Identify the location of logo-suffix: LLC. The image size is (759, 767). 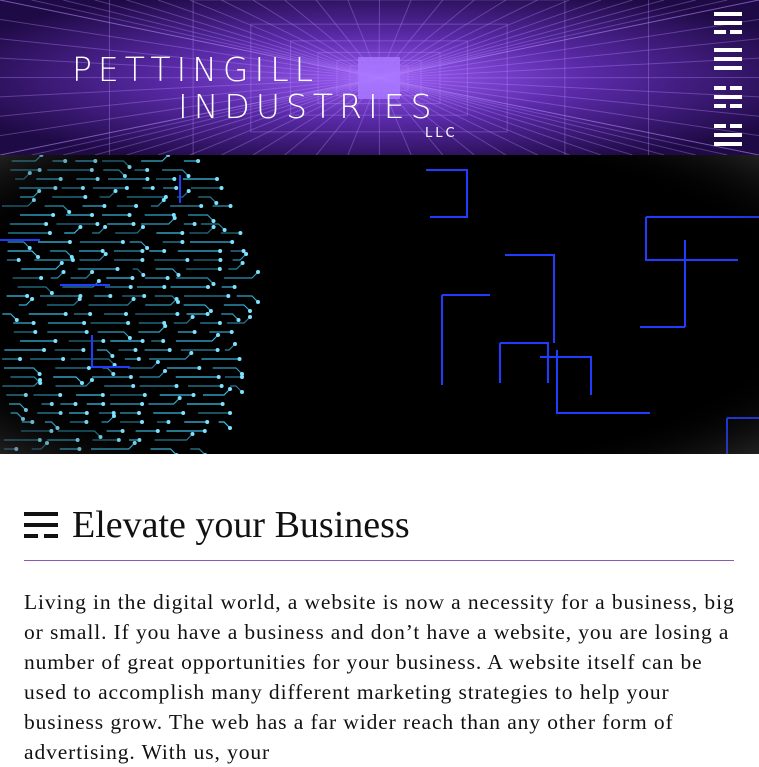
(441, 133).